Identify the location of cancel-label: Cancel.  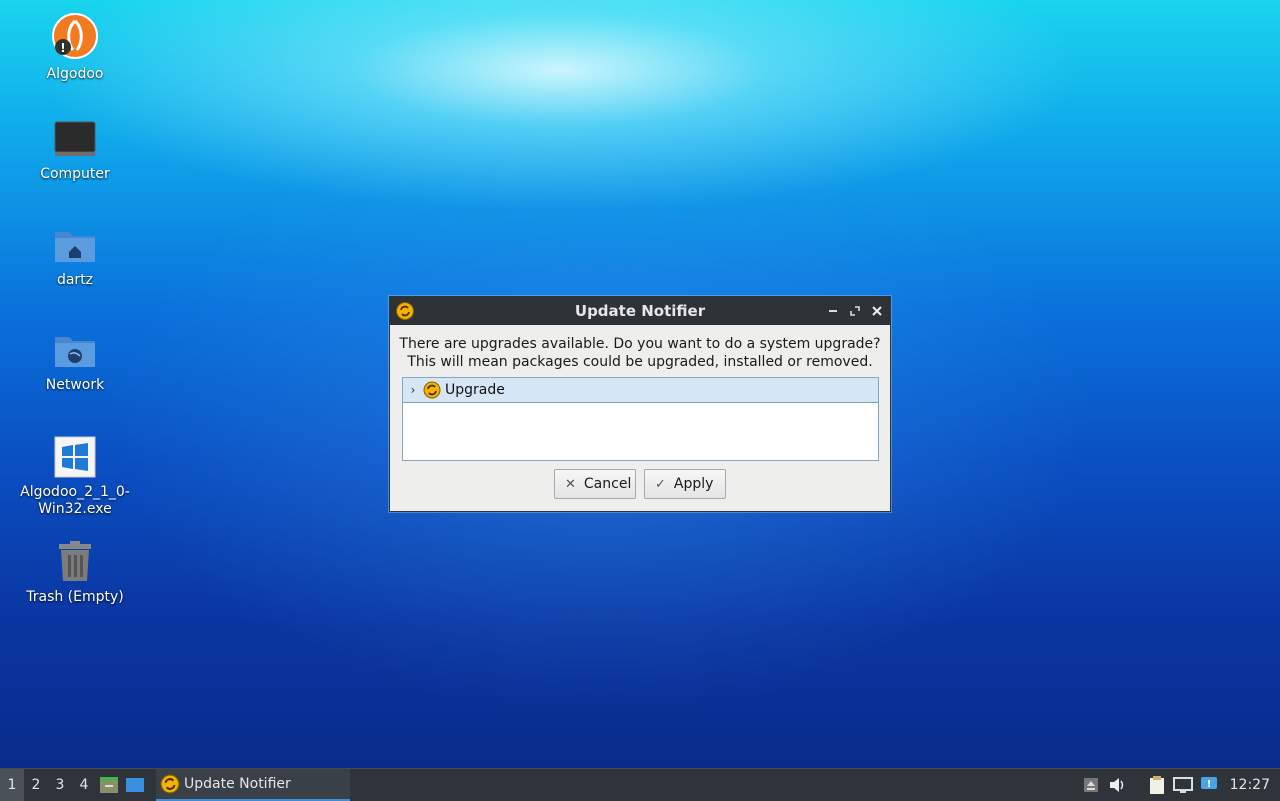
(607, 484).